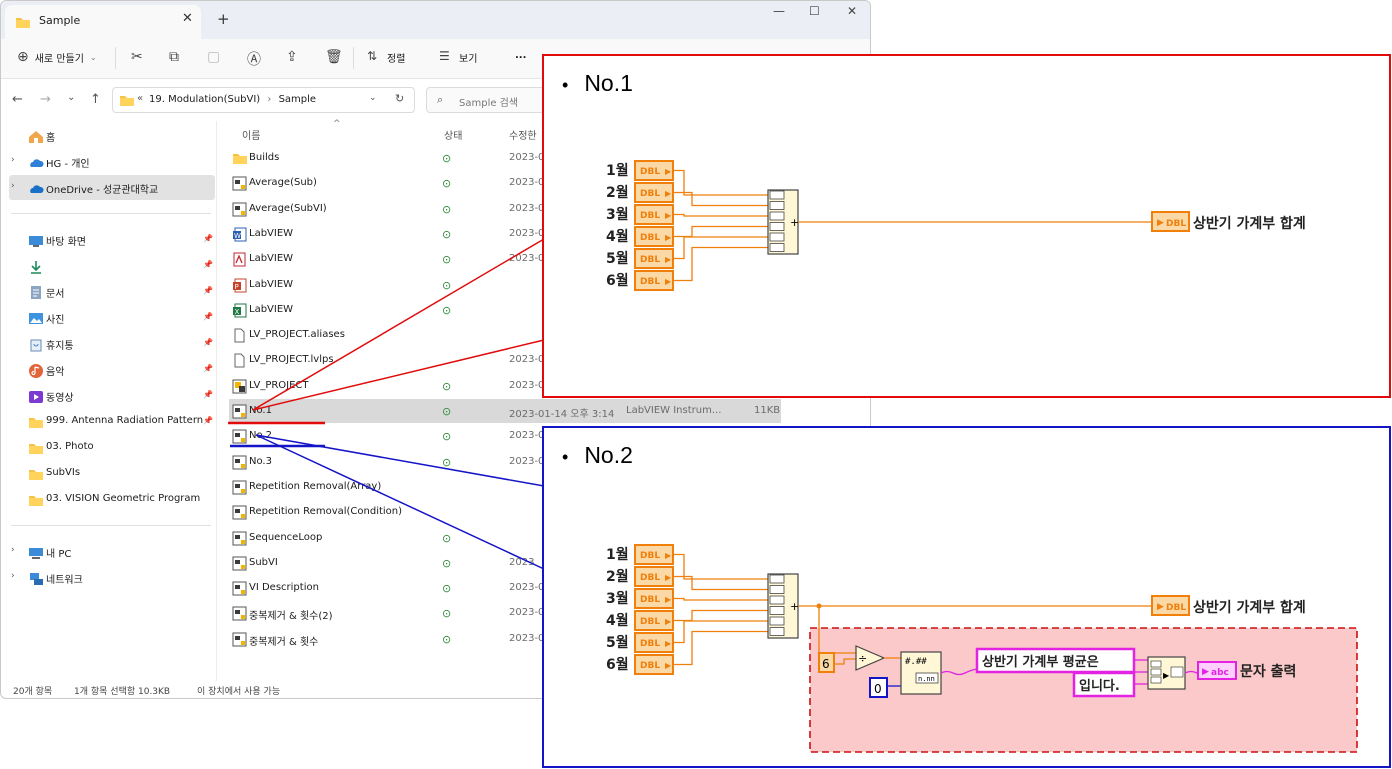  I want to click on sidebar-item: 999. Antenna Radiation Pattern 📌, so click(112, 421).